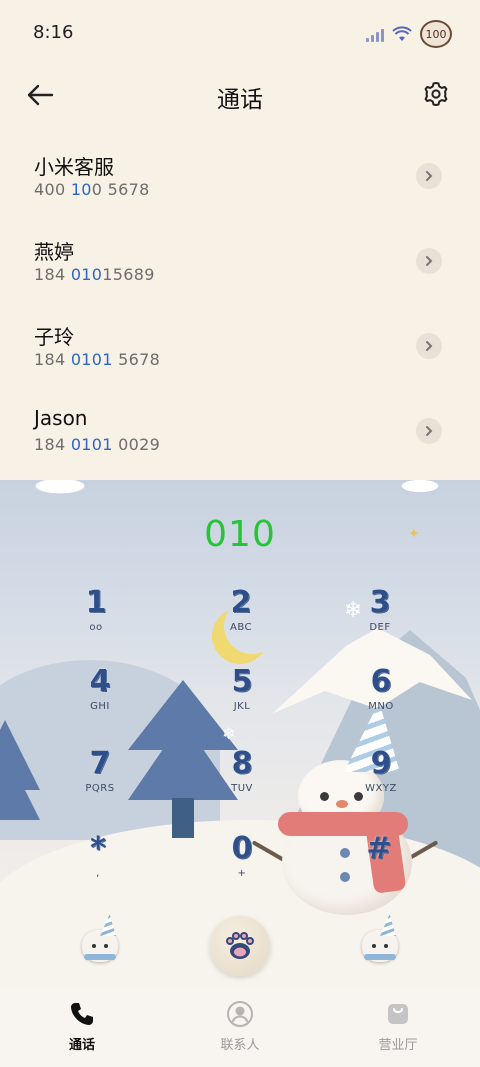 The width and height of the screenshot is (480, 1067). I want to click on nav-item-calls: 通话, so click(82, 1026).